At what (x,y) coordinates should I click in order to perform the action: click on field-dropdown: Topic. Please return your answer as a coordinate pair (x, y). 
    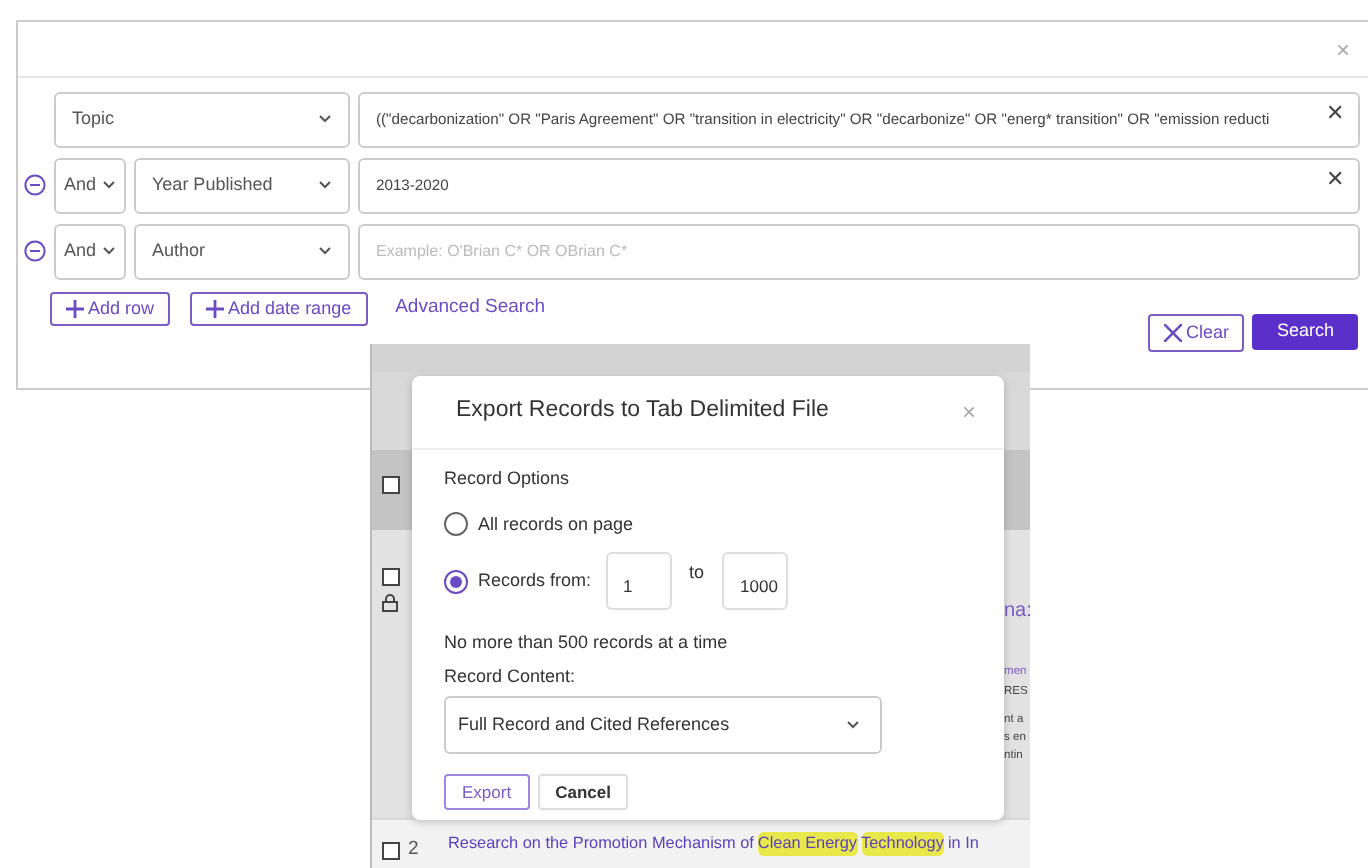
    Looking at the image, I should click on (202, 119).